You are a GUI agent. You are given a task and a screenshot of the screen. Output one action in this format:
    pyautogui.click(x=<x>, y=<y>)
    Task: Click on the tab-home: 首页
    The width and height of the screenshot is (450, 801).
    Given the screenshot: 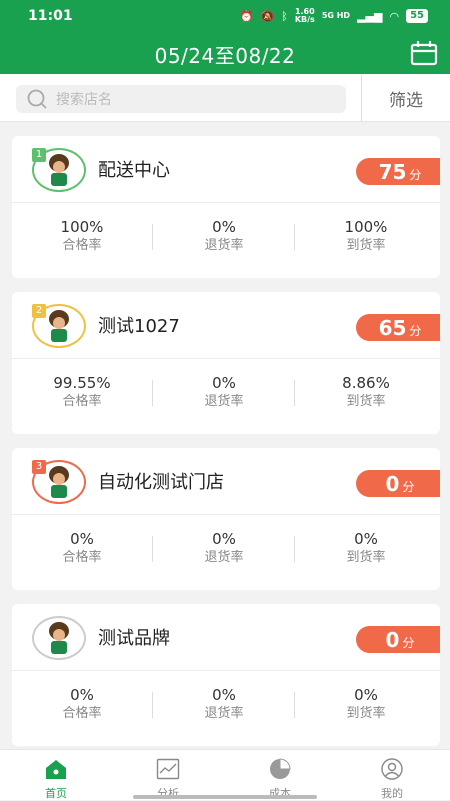 What is the action you would take?
    pyautogui.click(x=56, y=775)
    